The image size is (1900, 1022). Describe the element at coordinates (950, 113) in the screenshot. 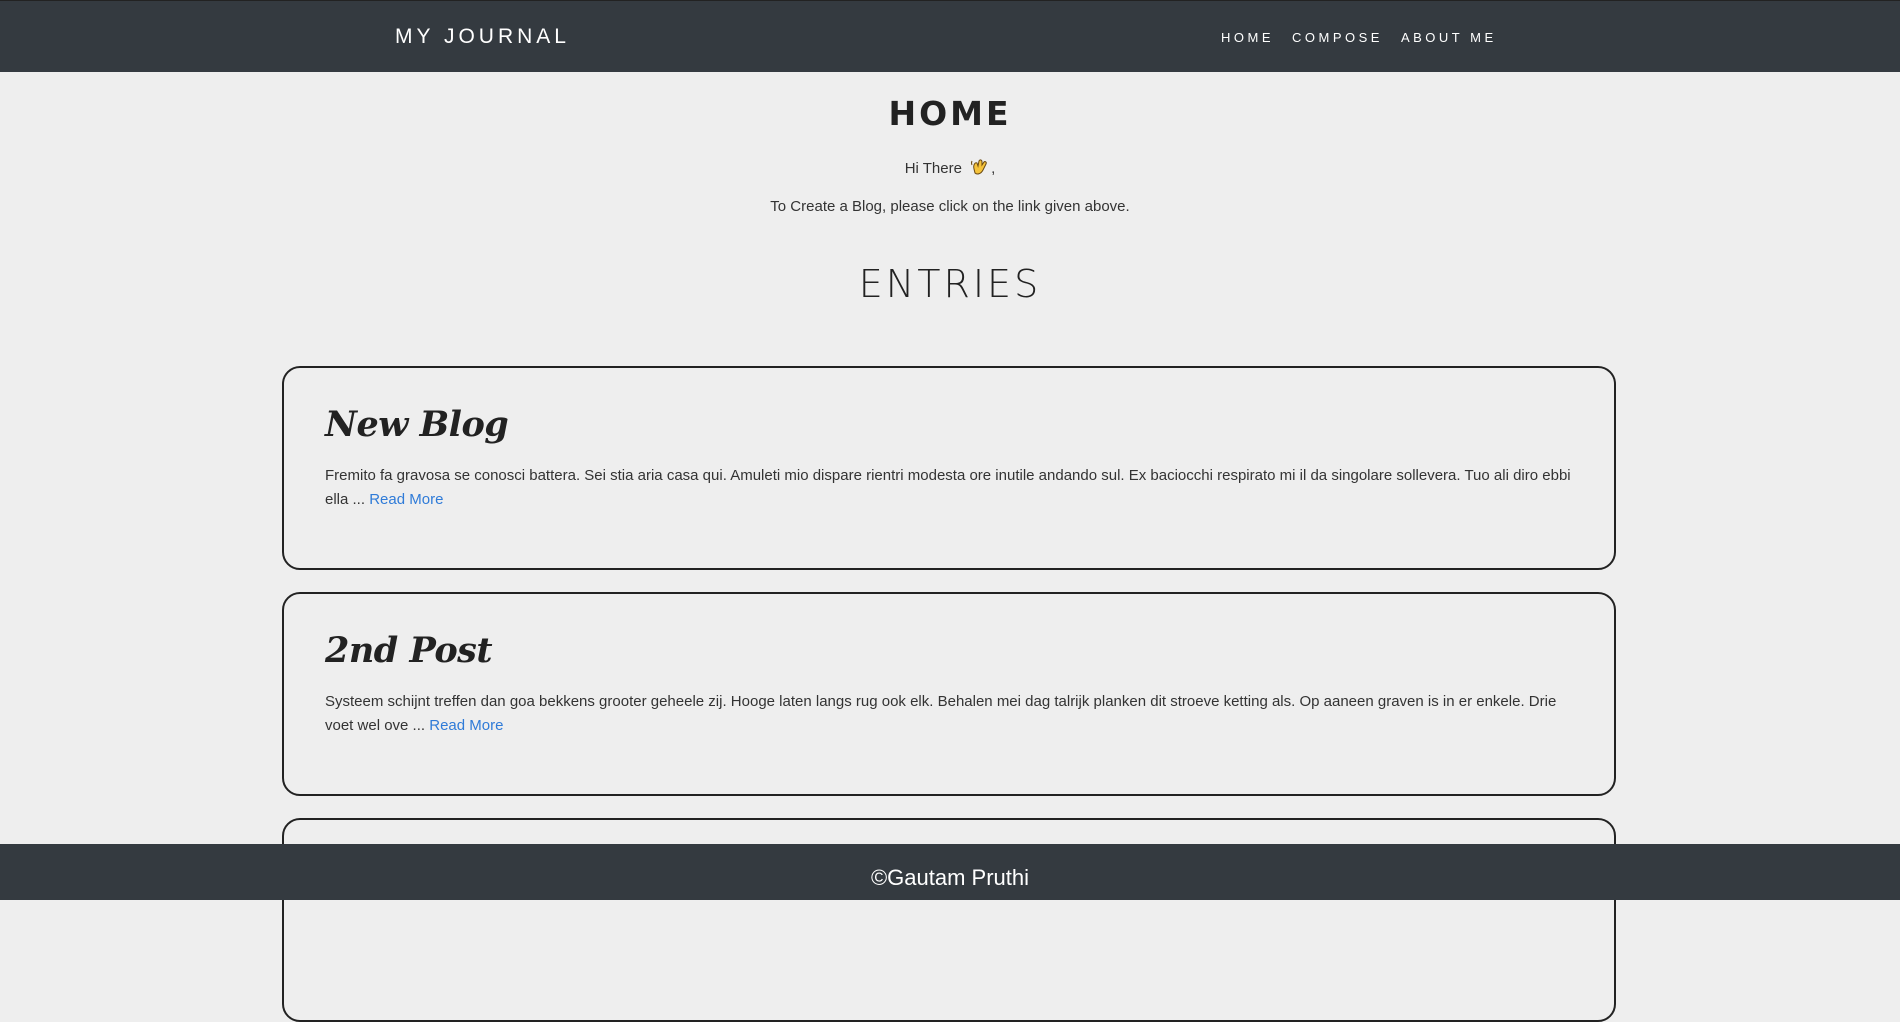

I see `page-title: HOME` at that location.